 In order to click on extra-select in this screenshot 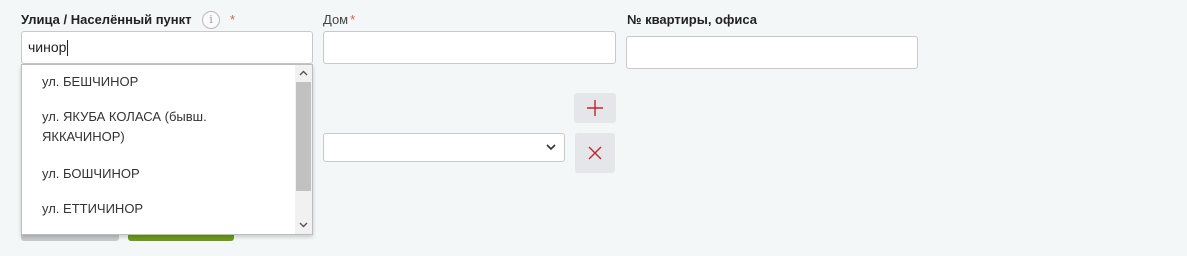, I will do `click(444, 147)`.